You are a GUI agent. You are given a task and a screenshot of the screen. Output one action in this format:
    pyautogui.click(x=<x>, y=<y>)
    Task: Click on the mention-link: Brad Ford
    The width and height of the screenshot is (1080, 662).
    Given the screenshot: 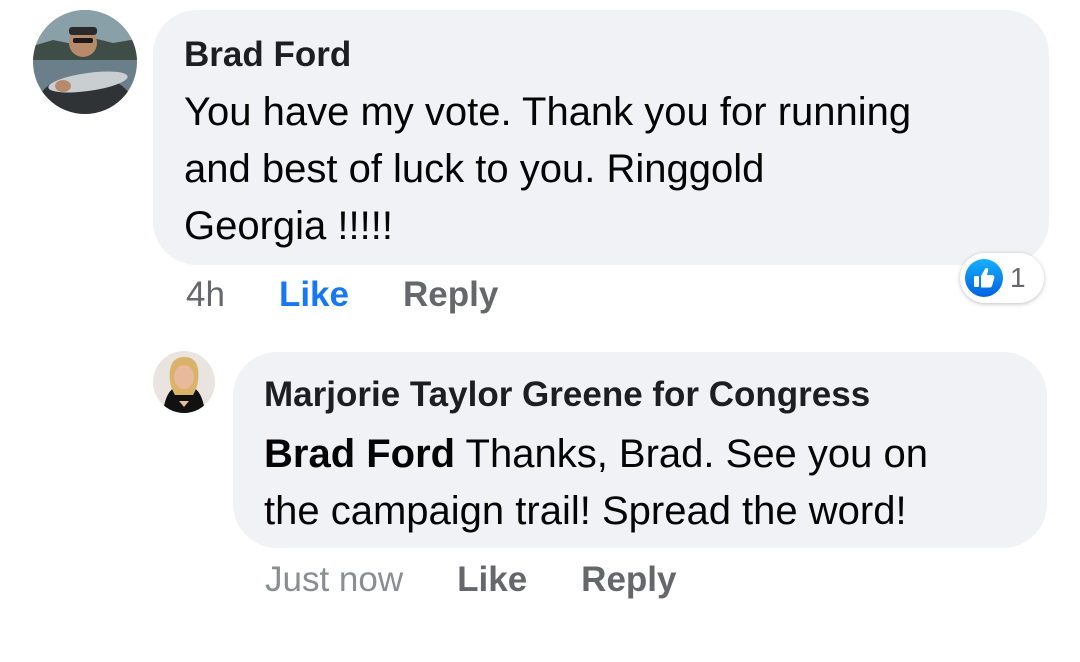 What is the action you would take?
    pyautogui.click(x=359, y=454)
    